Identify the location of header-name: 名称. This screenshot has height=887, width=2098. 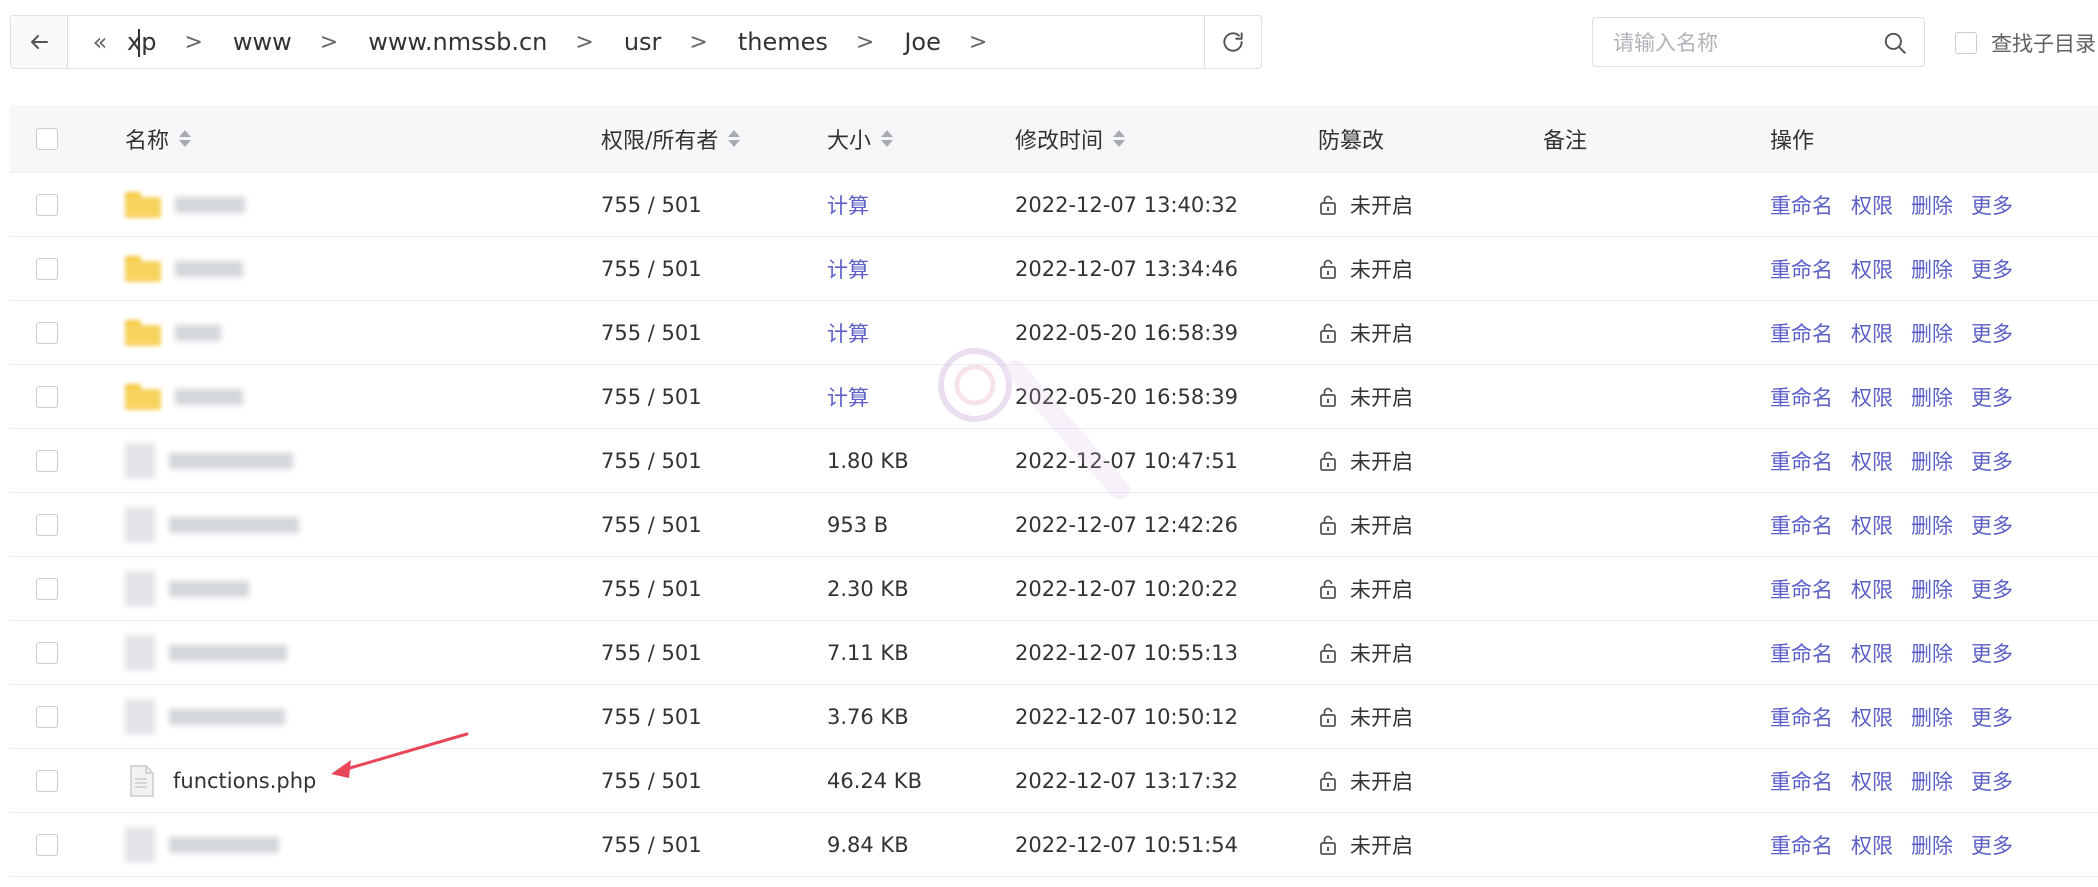
(158, 138).